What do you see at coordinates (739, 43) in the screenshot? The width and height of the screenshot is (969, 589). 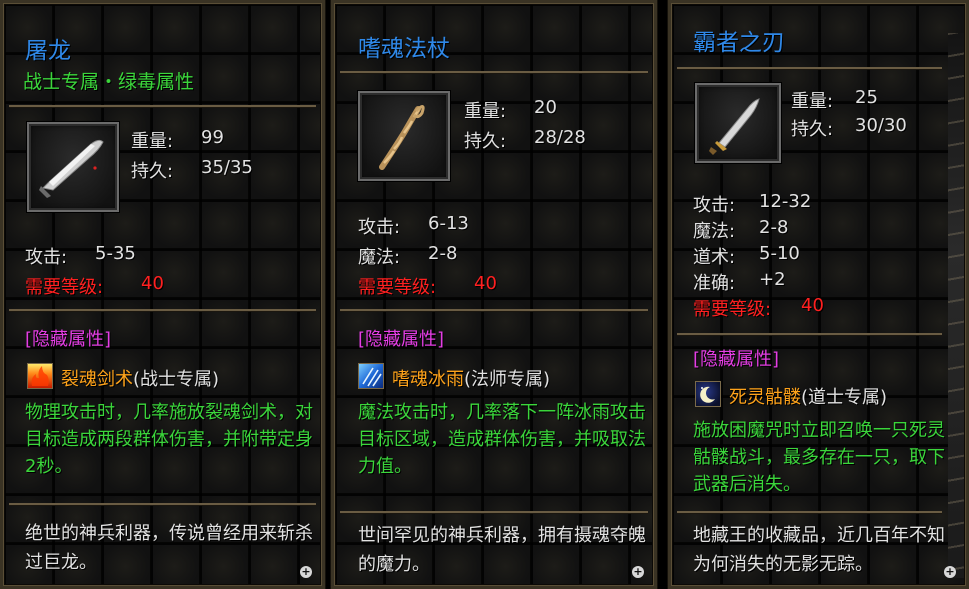 I see `item-title: 霸者之刃` at bounding box center [739, 43].